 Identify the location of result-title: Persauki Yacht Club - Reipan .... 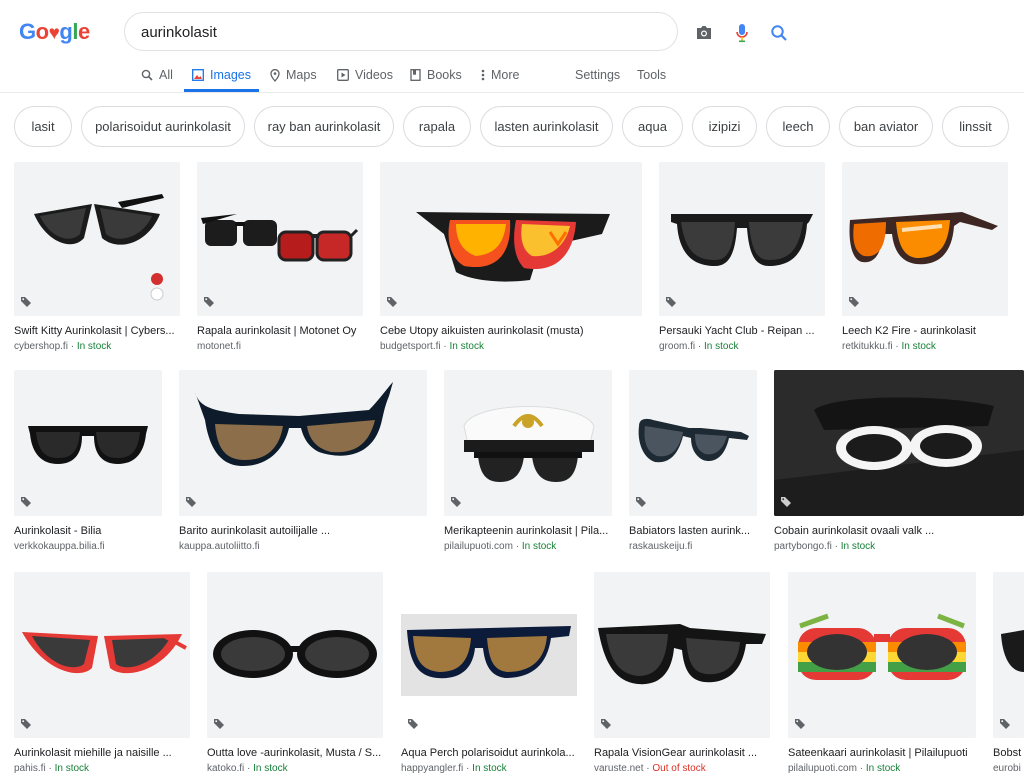
(742, 331).